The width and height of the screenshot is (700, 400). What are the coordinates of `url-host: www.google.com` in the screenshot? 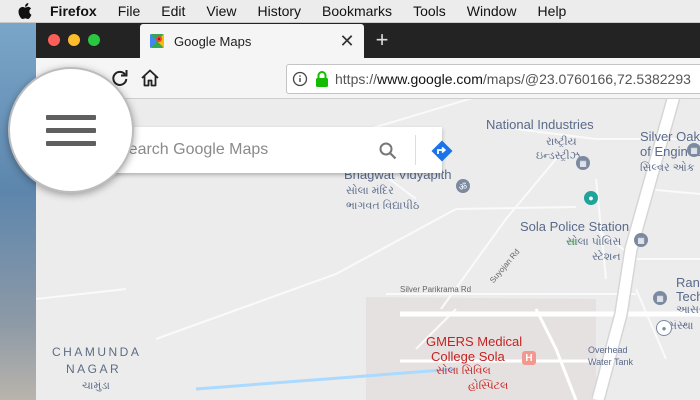 It's located at (430, 79).